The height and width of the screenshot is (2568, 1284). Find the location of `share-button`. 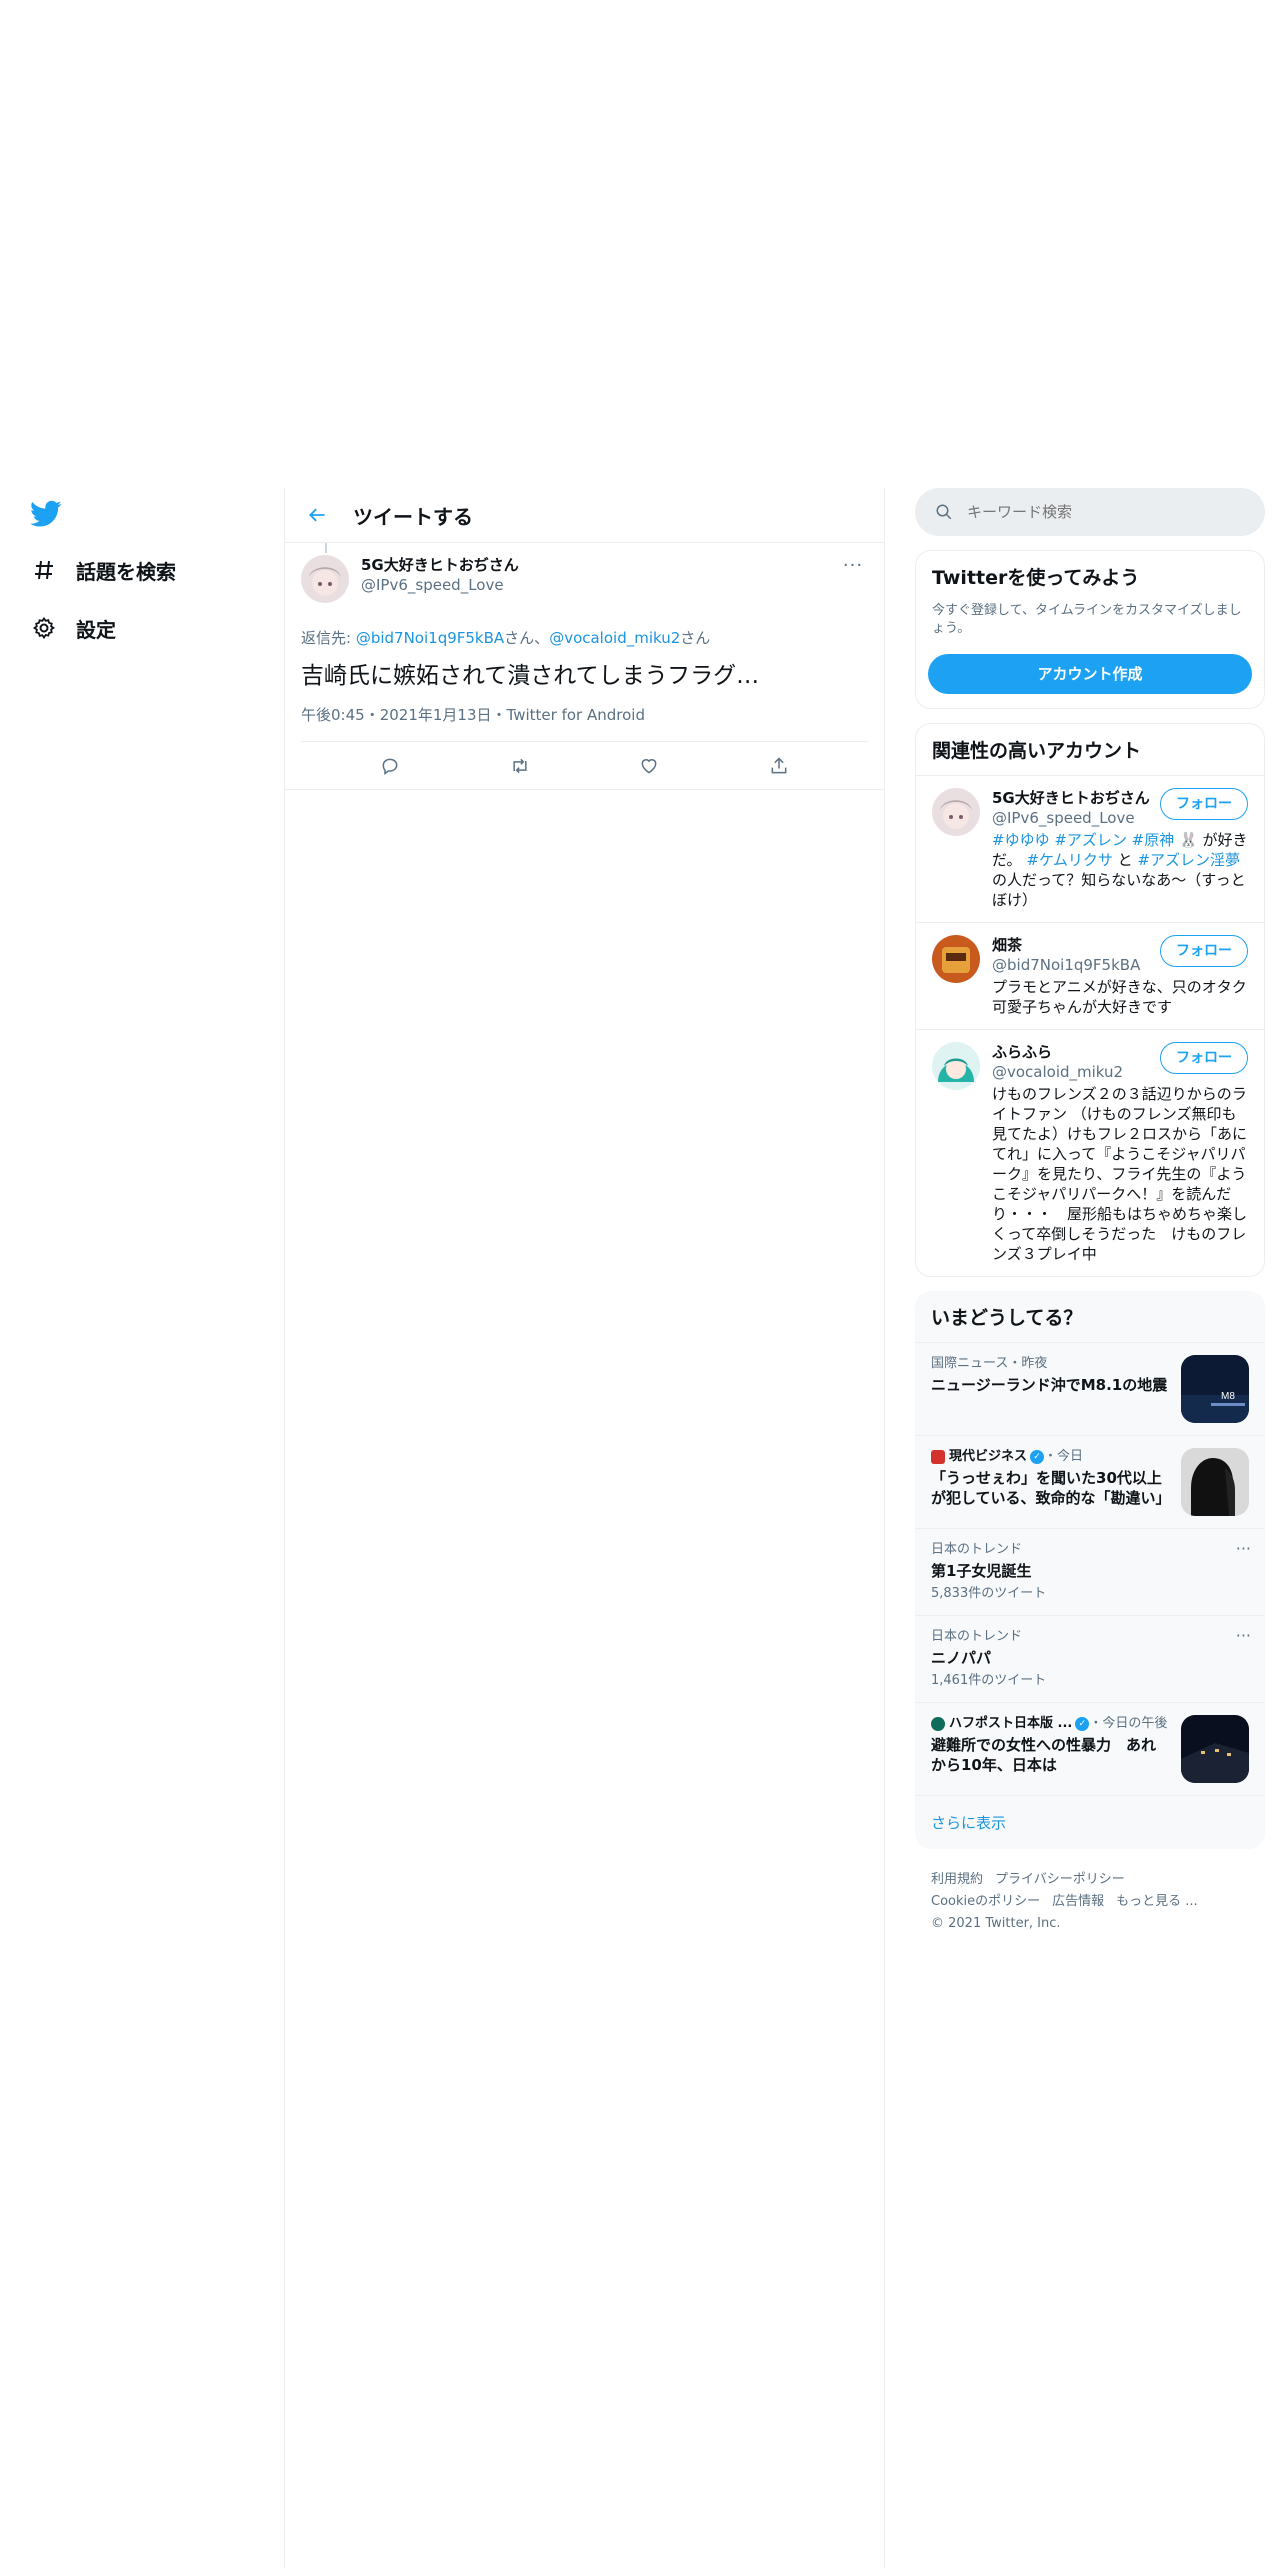

share-button is located at coordinates (779, 766).